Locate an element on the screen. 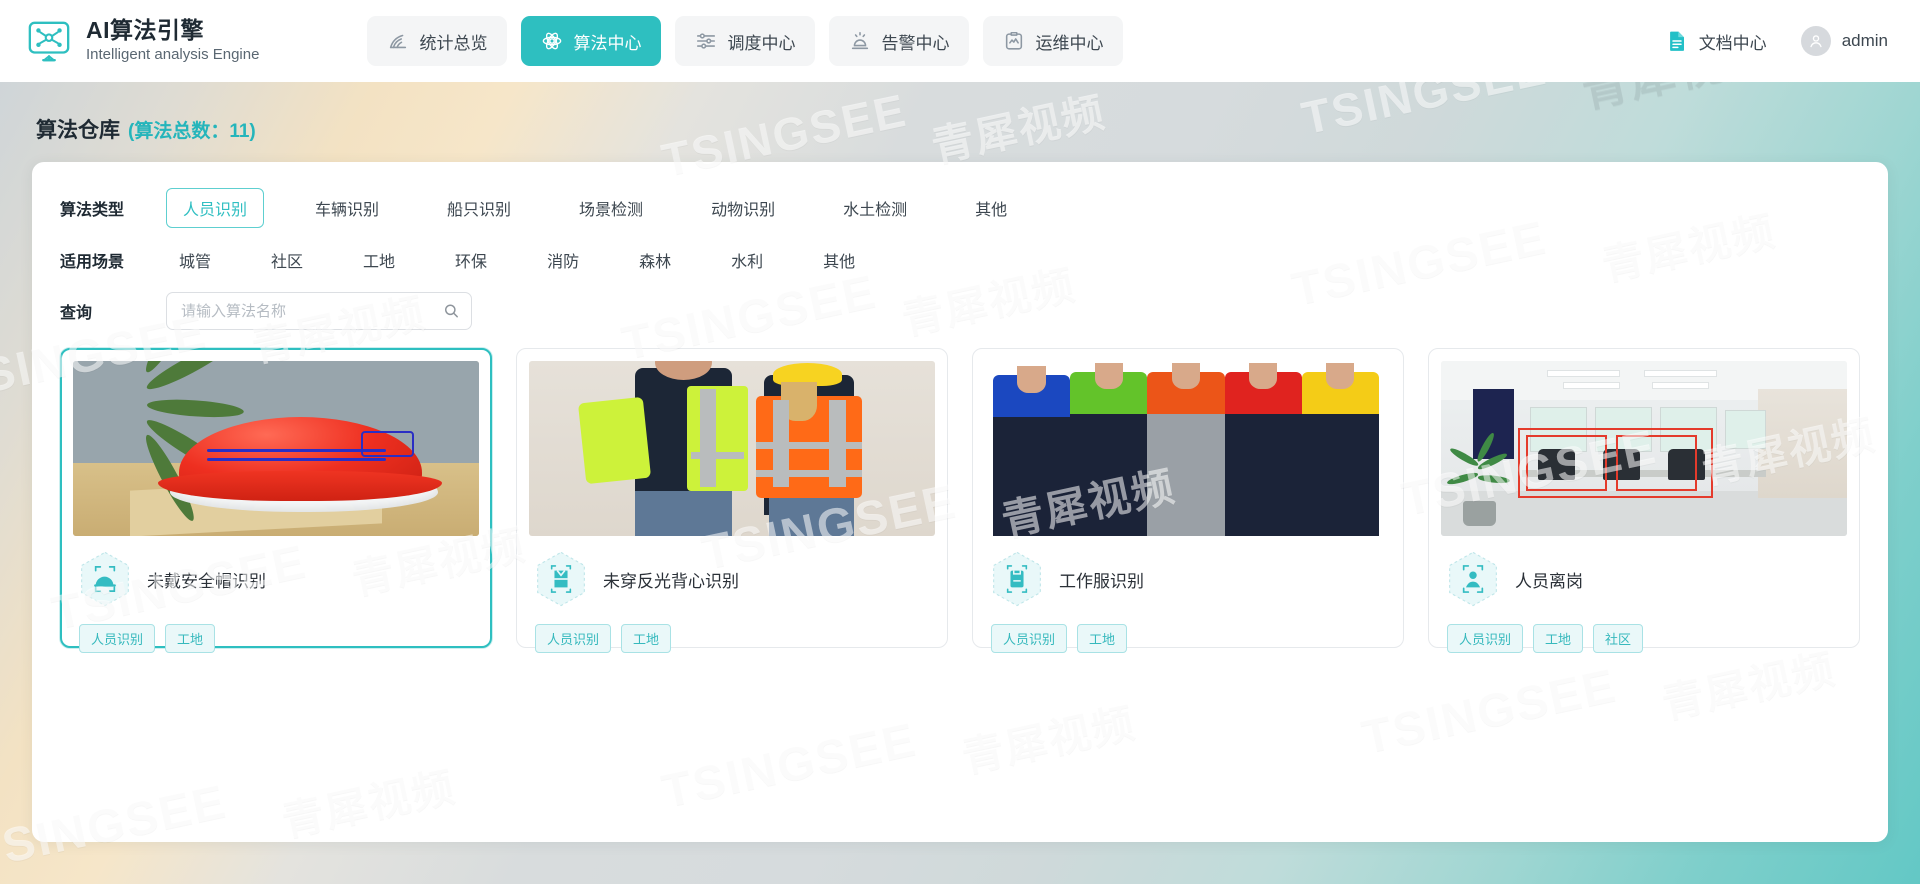  main-nav: 统计总览 算法中心 调度中心 告警中心 运维中心 is located at coordinates (745, 41).